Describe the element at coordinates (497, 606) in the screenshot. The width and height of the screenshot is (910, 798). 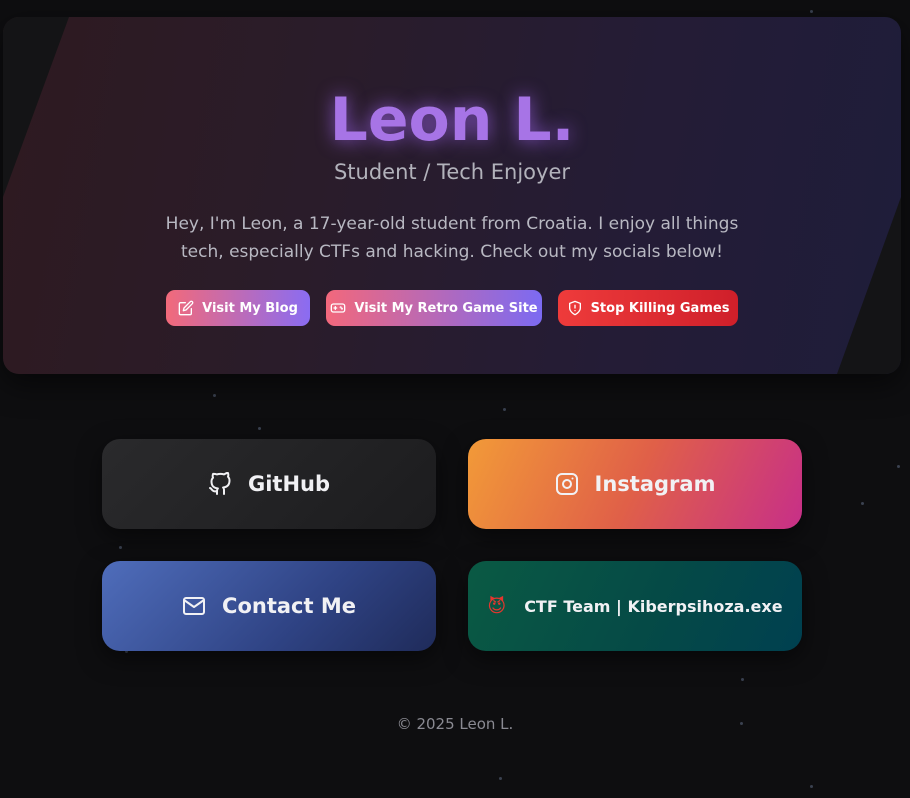
I see `devil-emoji-icon: 😈` at that location.